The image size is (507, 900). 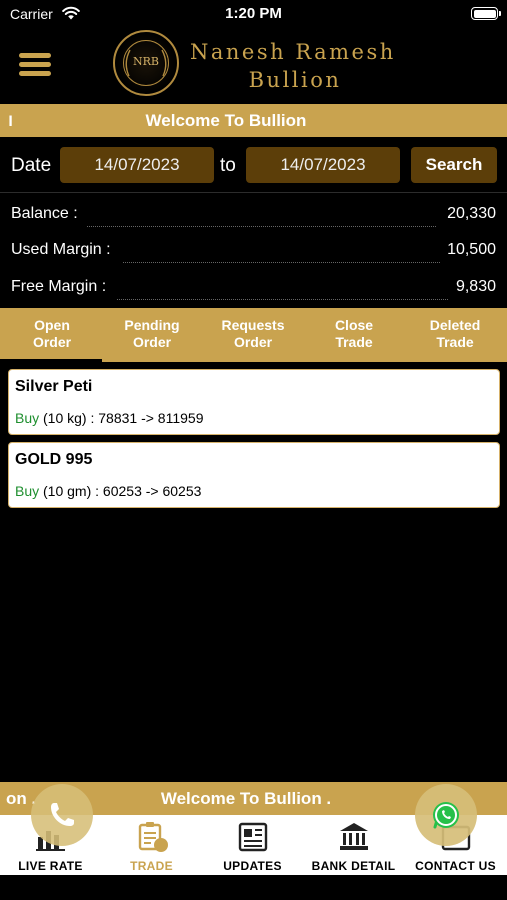 I want to click on active-tab-indicator, so click(x=51, y=360).